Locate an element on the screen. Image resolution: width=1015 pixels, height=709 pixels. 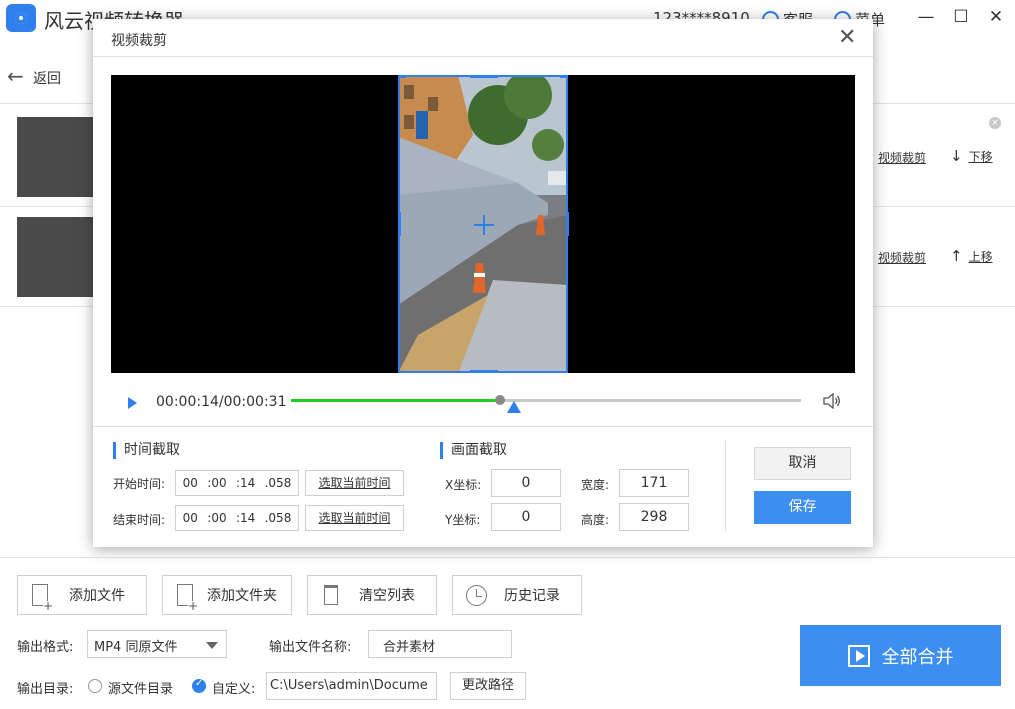
x-coord-label: X坐标: is located at coordinates (463, 485).